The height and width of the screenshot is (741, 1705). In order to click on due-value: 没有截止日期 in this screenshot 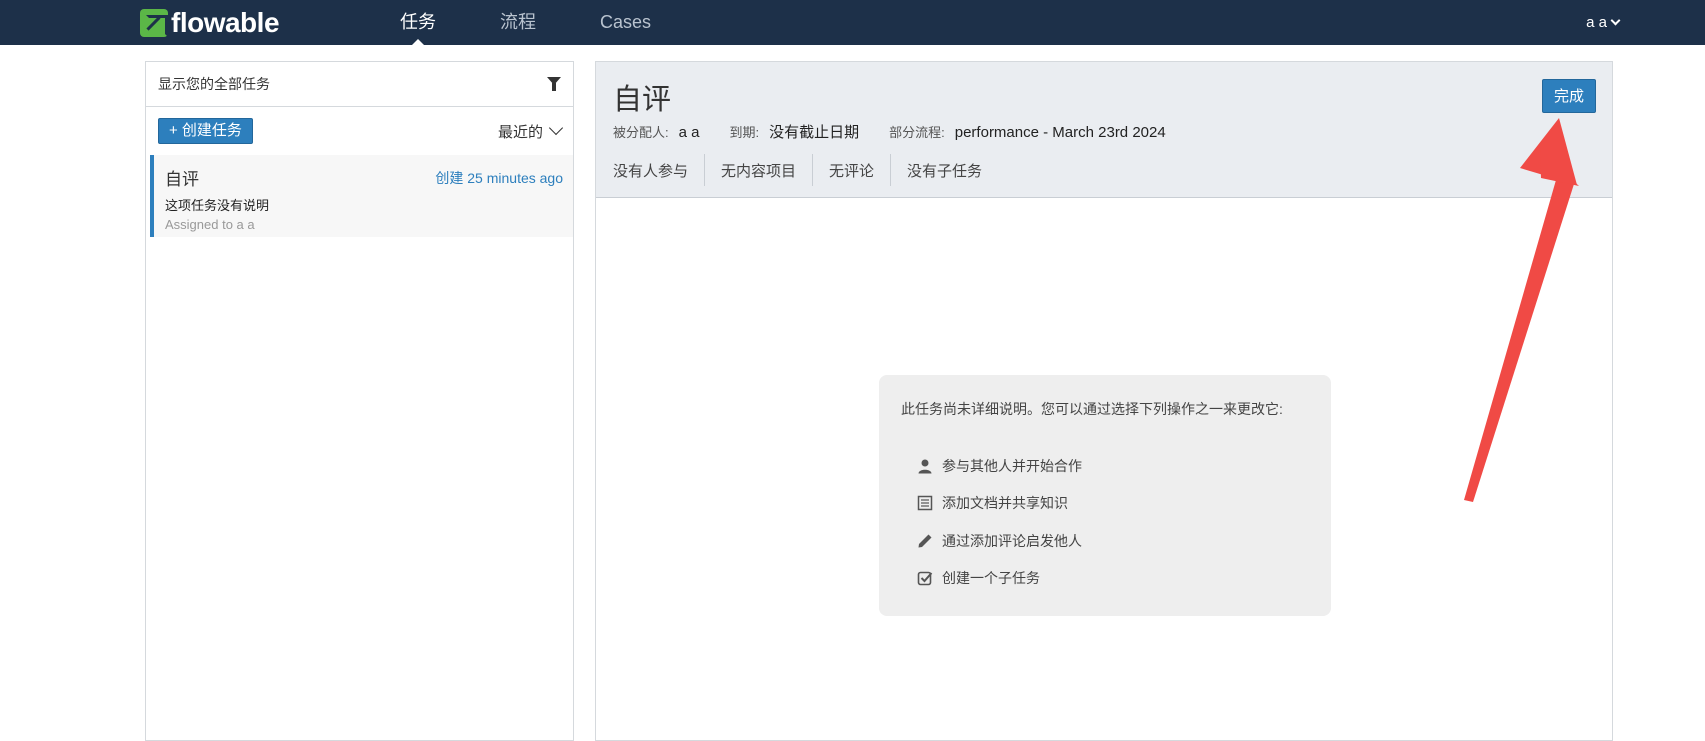, I will do `click(814, 131)`.